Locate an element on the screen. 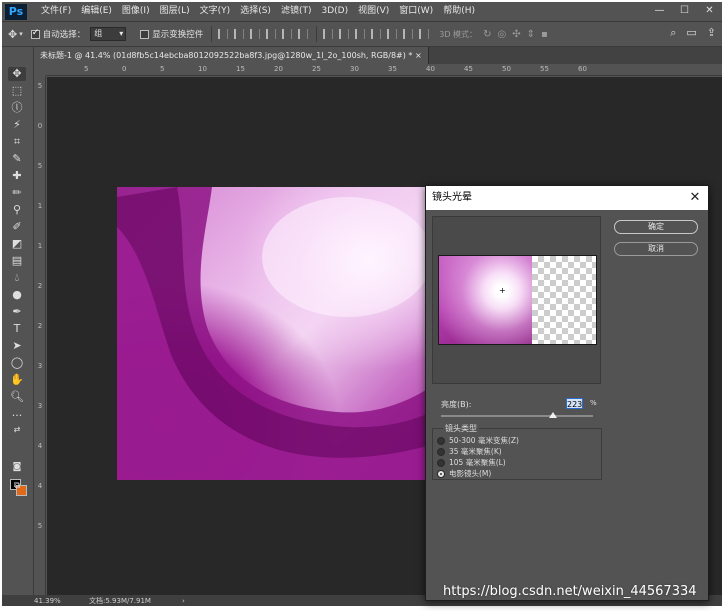 This screenshot has height=611, width=724. lens-option-movie: 电影镜头(M) is located at coordinates (464, 473).